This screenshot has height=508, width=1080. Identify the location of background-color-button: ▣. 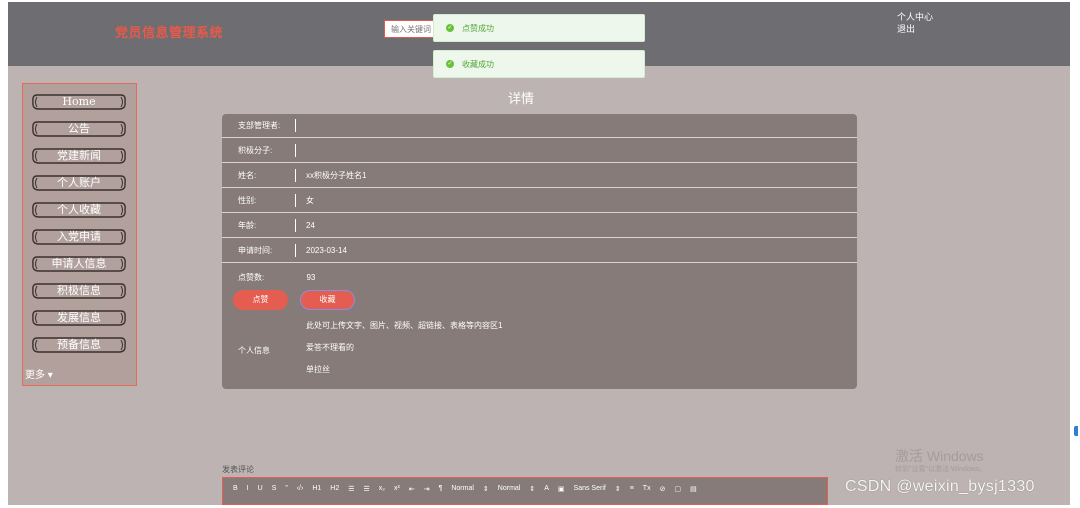
(561, 489).